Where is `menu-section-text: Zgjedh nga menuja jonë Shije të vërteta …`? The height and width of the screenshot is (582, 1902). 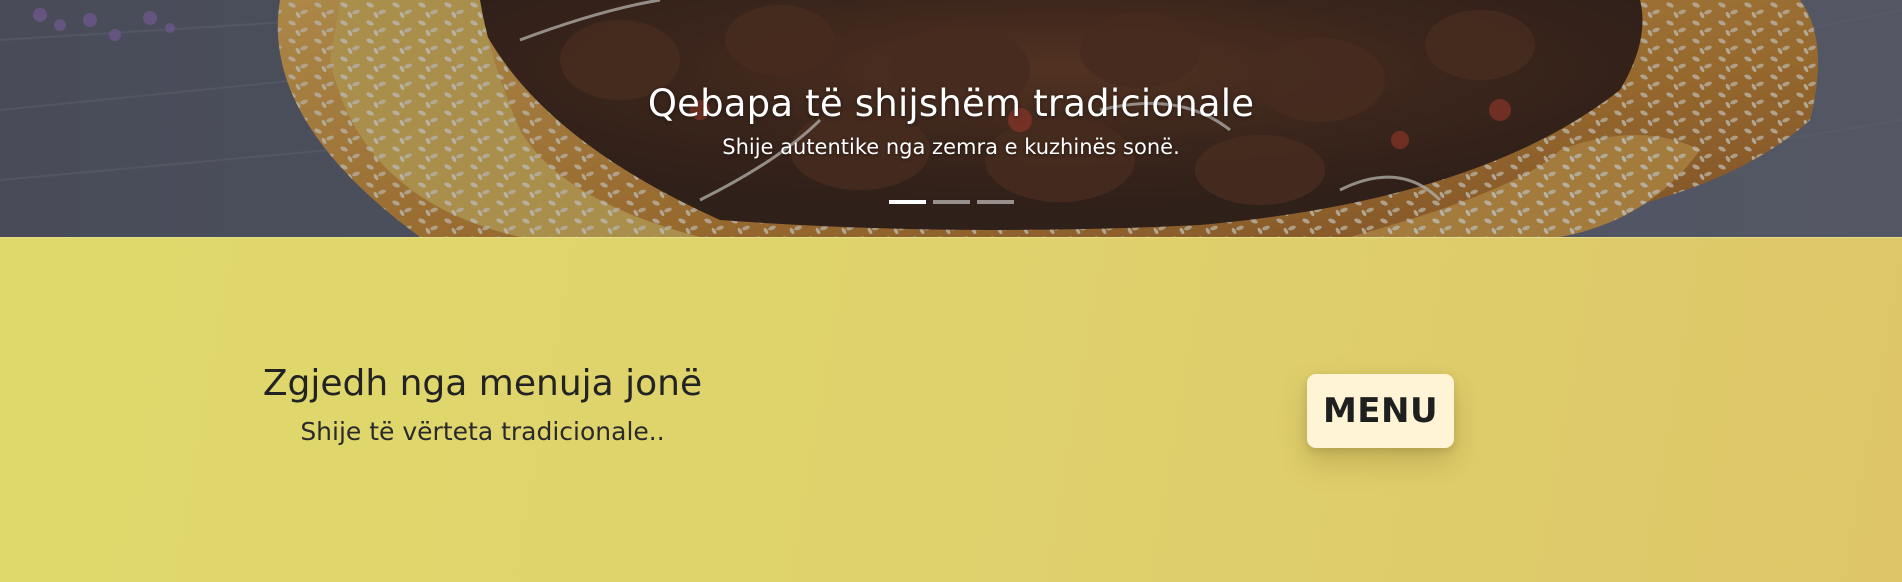
menu-section-text: Zgjedh nga menuja jonë Shije të vërteta … is located at coordinates (482, 405).